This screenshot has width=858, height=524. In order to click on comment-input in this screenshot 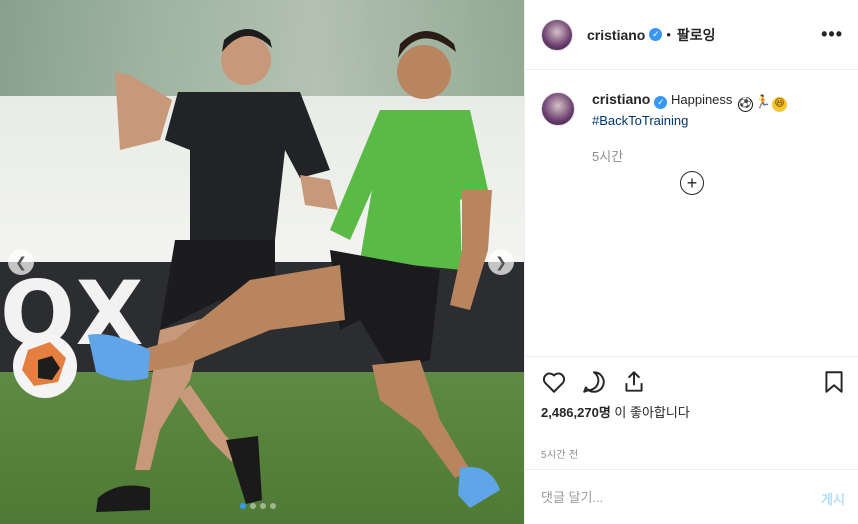, I will do `click(661, 497)`.